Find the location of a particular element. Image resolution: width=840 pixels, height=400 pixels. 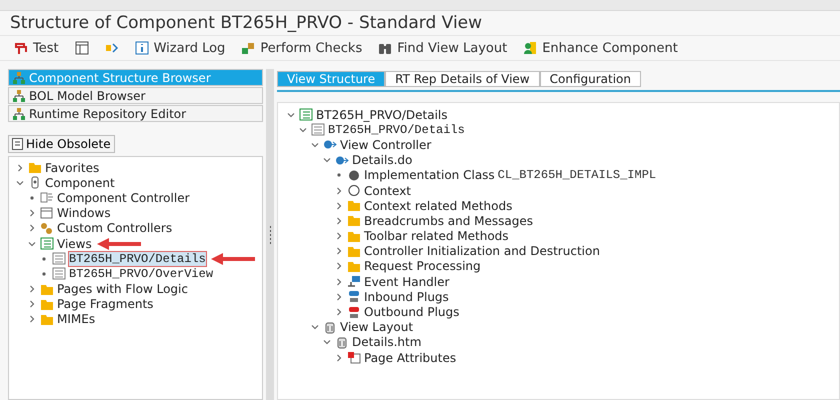

tree-item: View Controller is located at coordinates (386, 145).